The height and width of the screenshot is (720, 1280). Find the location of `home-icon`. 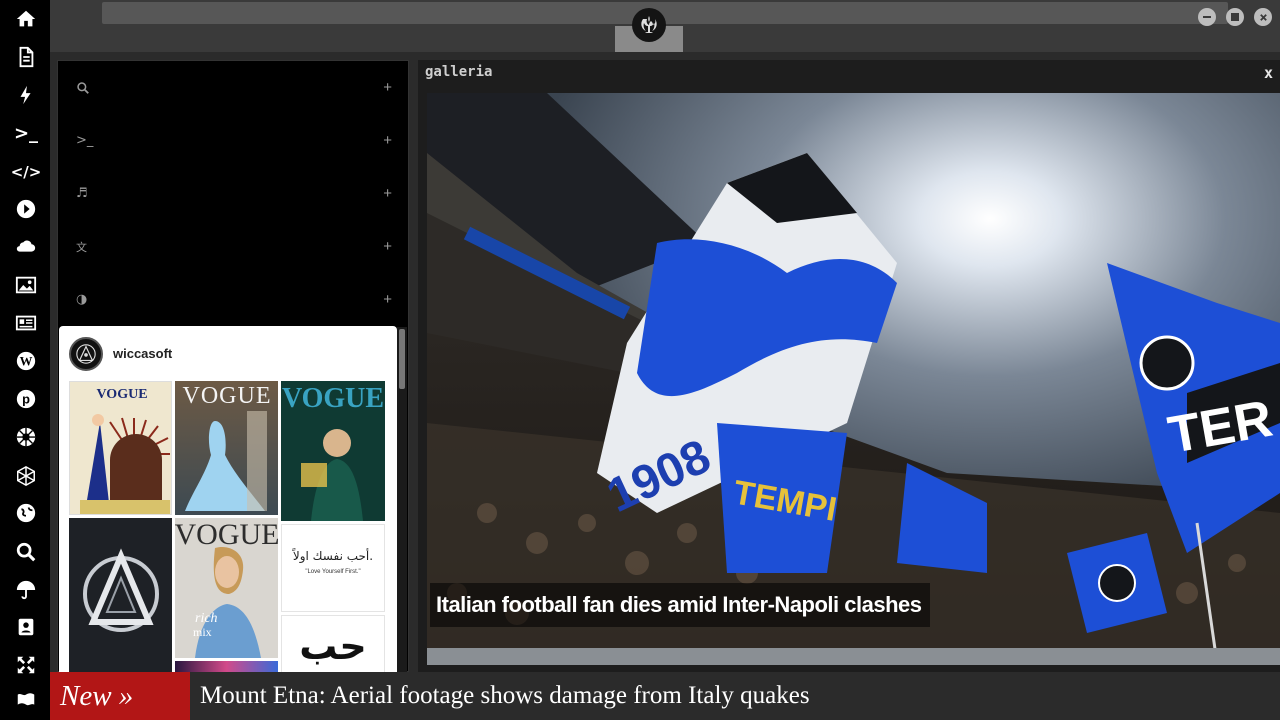

home-icon is located at coordinates (26, 19).